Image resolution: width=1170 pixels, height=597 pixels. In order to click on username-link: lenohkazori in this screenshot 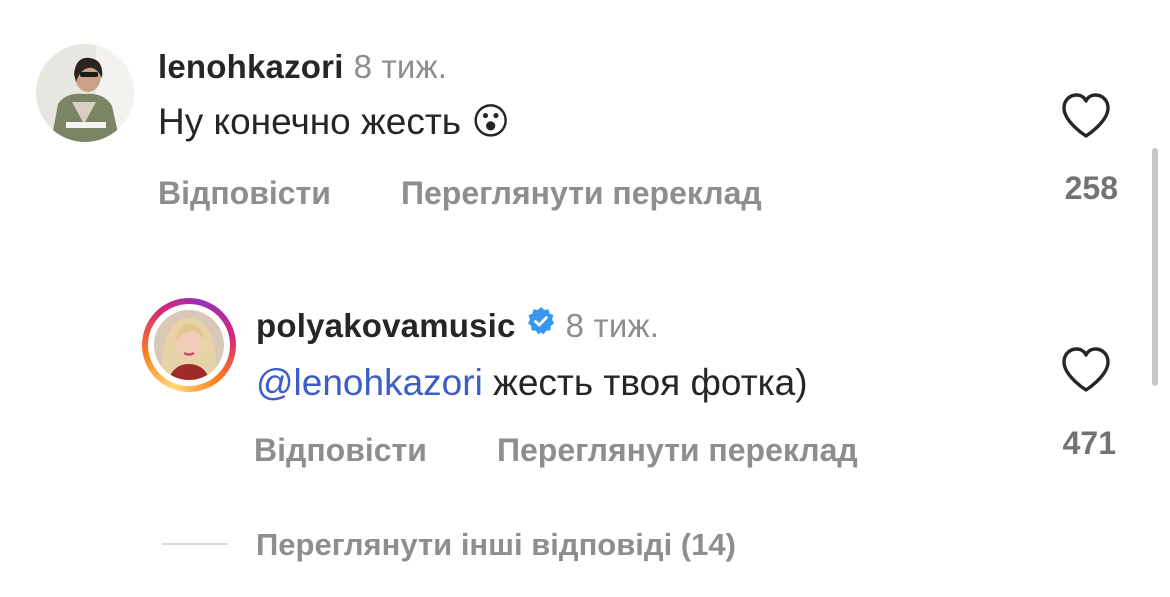, I will do `click(251, 66)`.